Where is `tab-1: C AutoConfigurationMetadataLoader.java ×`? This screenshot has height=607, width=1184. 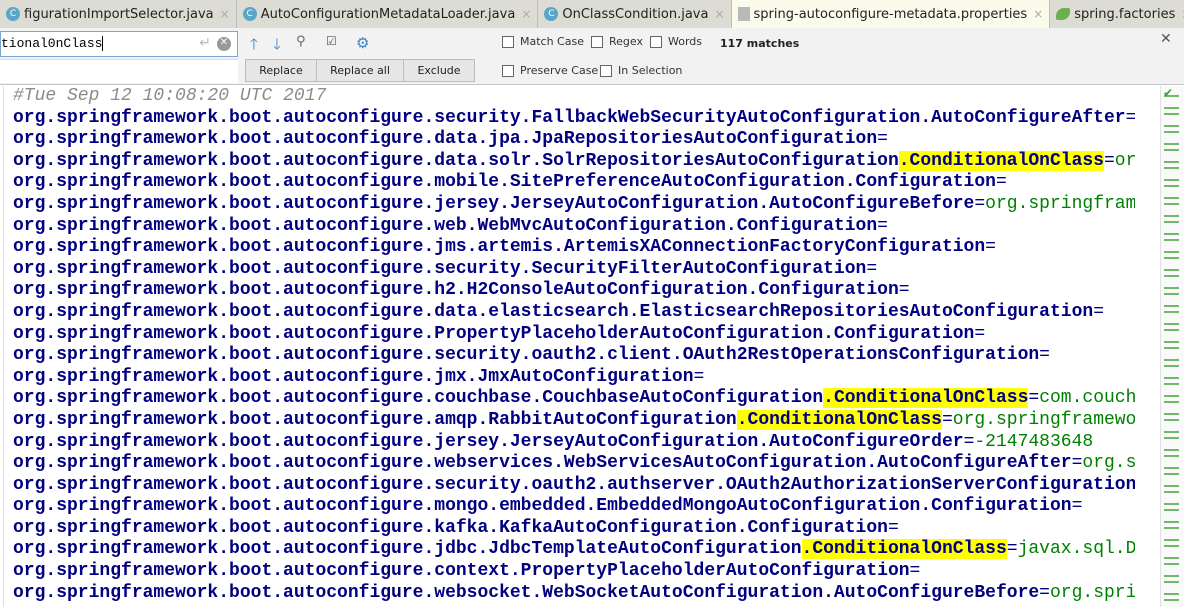 tab-1: C AutoConfigurationMetadataLoader.java × is located at coordinates (387, 14).